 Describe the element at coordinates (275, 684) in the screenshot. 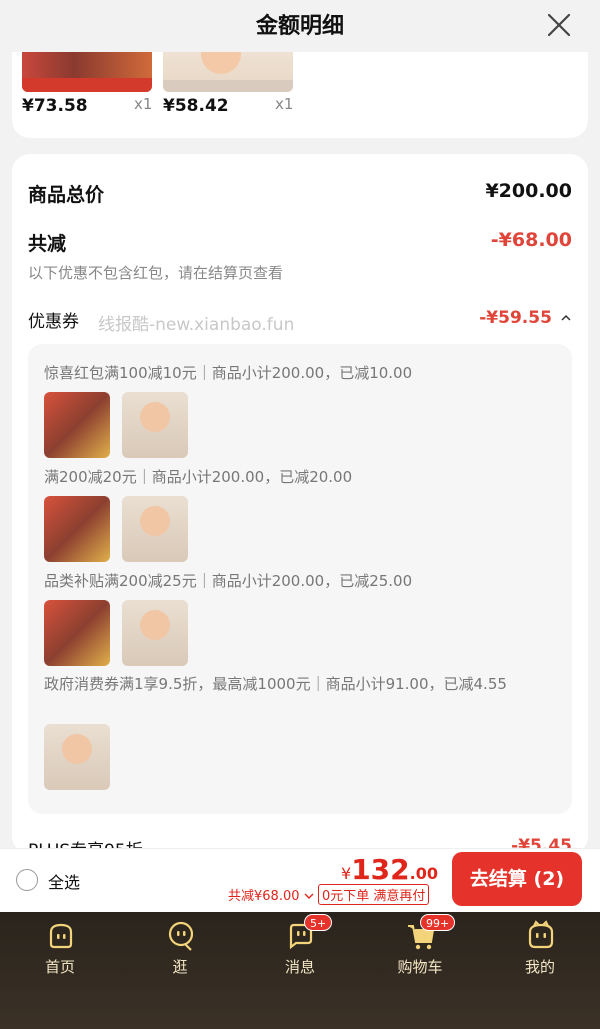

I see `coupon-line-4: 政府消费券满1享9.5折，最高减1000元｜商品小计91.00，已减4.55` at that location.